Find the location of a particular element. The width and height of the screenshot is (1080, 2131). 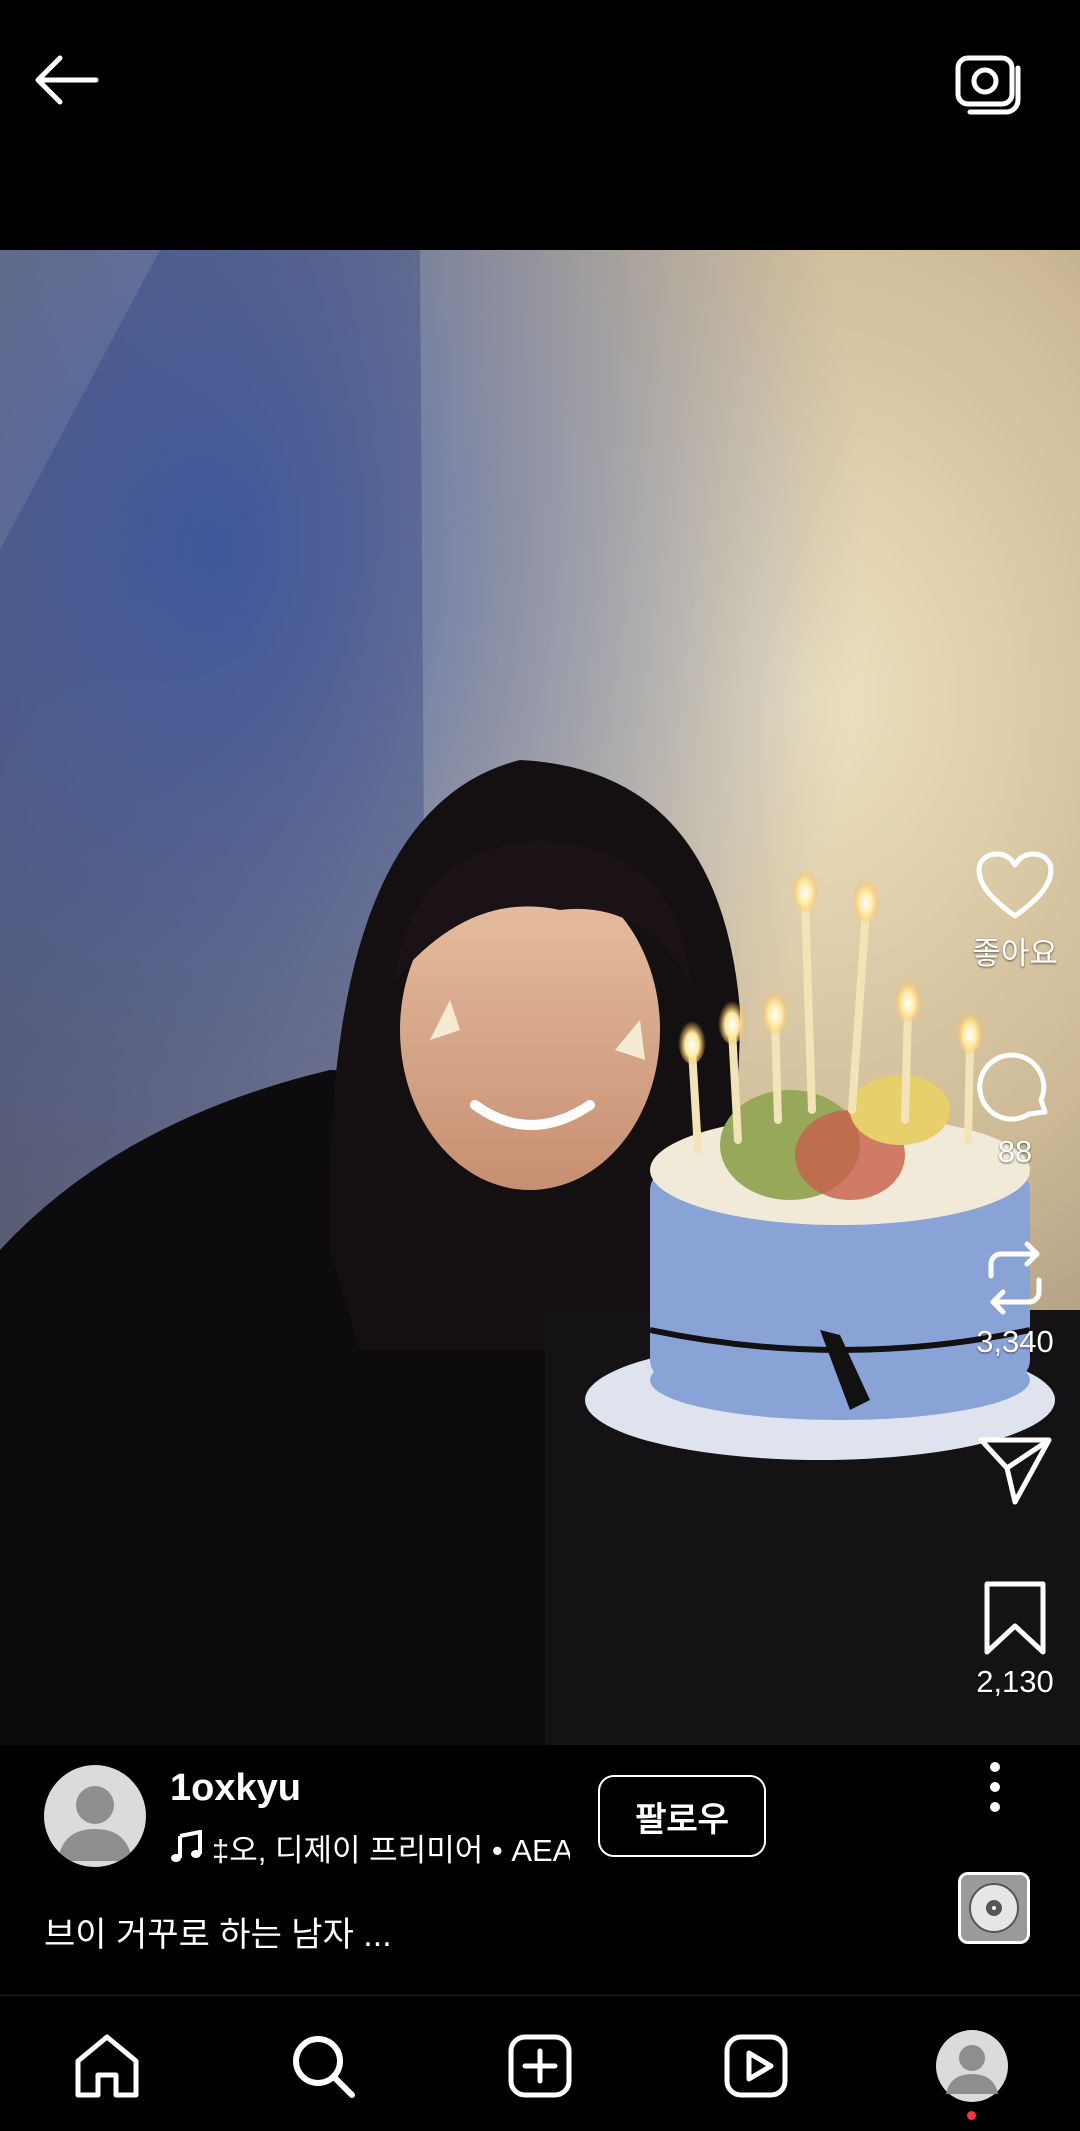

record-icon is located at coordinates (994, 1908).